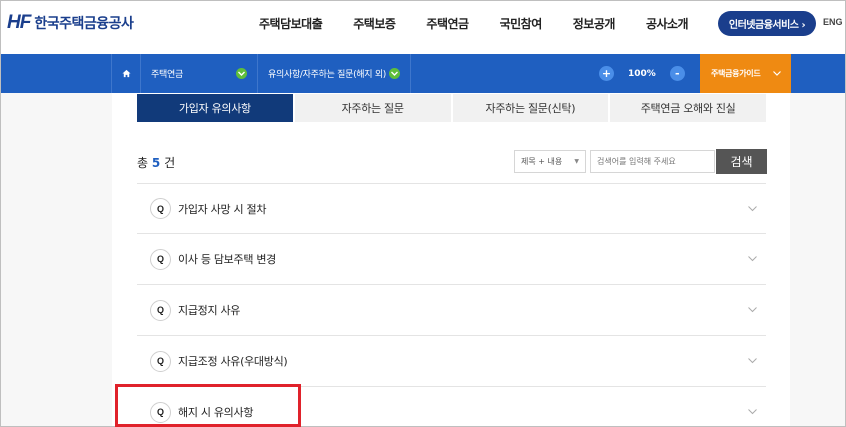 This screenshot has width=846, height=427. What do you see at coordinates (736, 73) in the screenshot?
I see `guide-label: 주택금융가이드` at bounding box center [736, 73].